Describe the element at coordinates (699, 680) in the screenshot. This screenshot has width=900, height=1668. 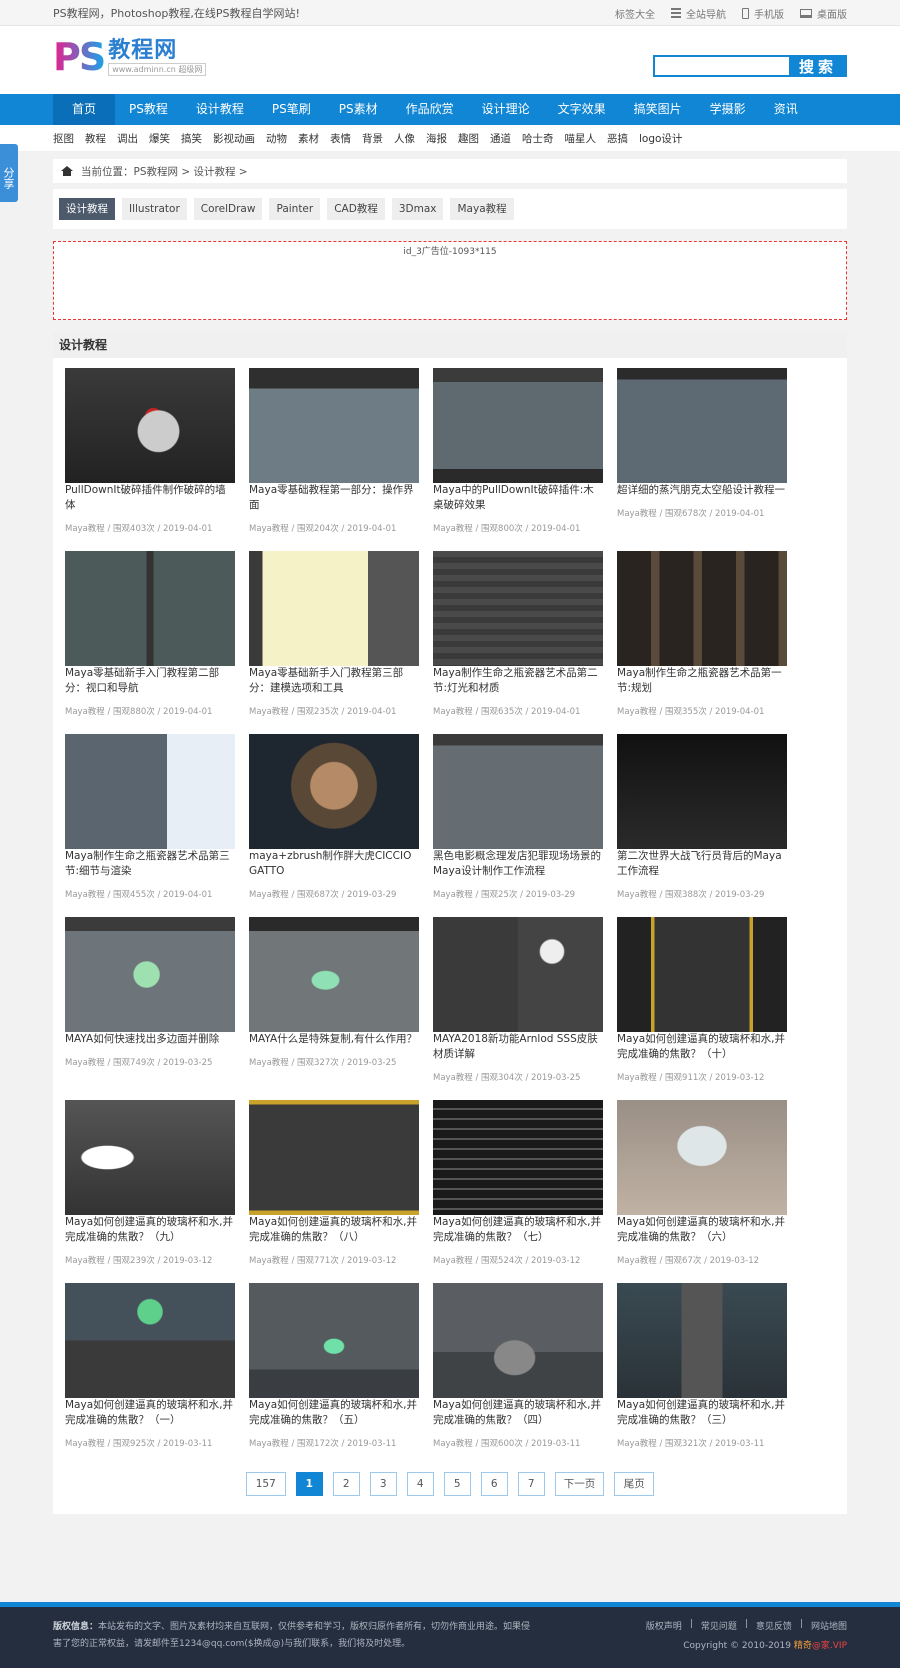
I see `article-title: Maya制作生命之瓶瓷器艺术品第一节:规划` at that location.